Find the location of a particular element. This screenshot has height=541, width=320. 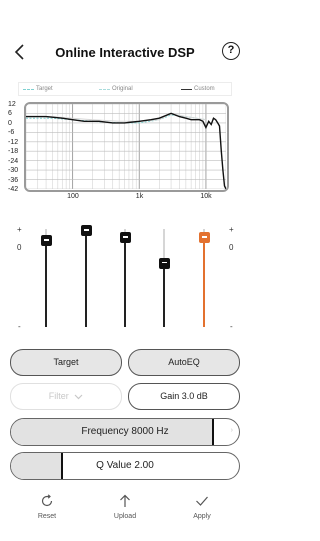

eq-scale-top: + is located at coordinates (19, 229).